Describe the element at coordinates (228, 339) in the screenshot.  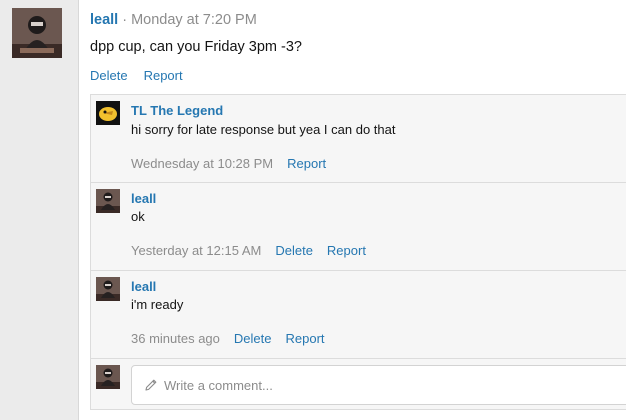
I see `comment-meta: 36 minutes ago Delete Report` at that location.